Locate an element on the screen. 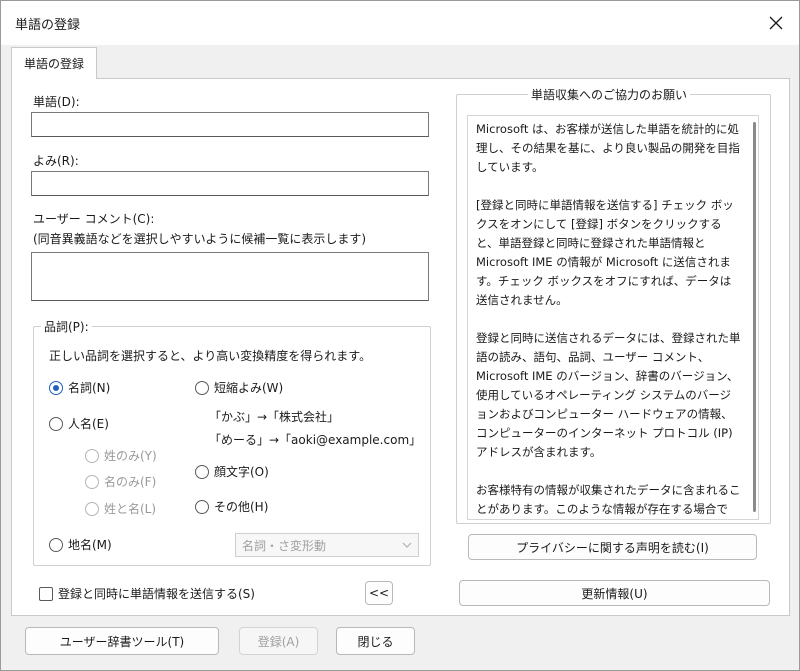 The image size is (800, 671). radio-given-only-label: 名のみ(F) is located at coordinates (130, 482).